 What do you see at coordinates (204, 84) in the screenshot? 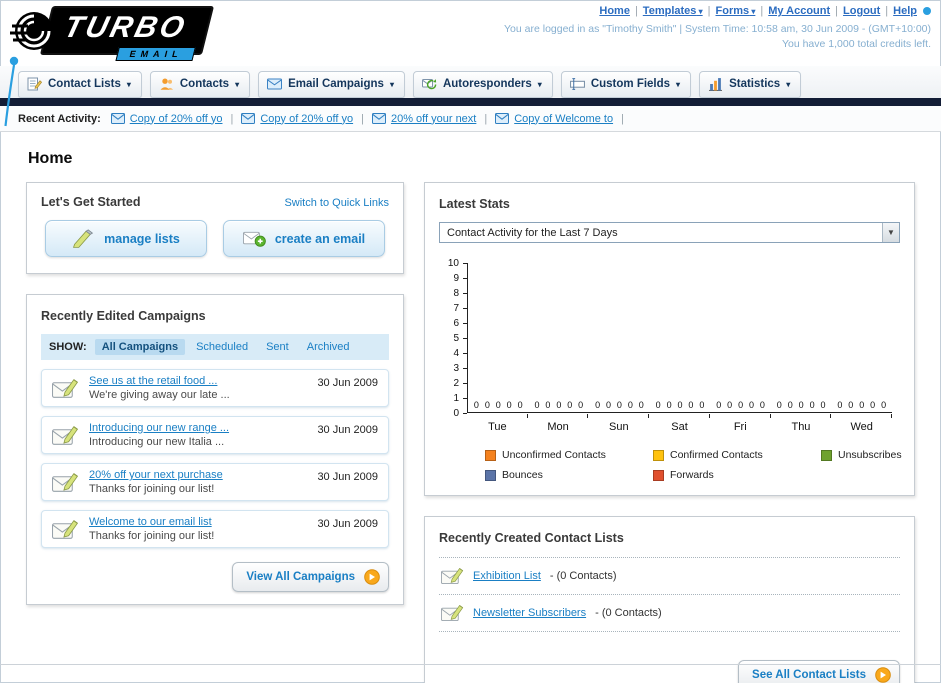
I see `tab-label: Contacts` at bounding box center [204, 84].